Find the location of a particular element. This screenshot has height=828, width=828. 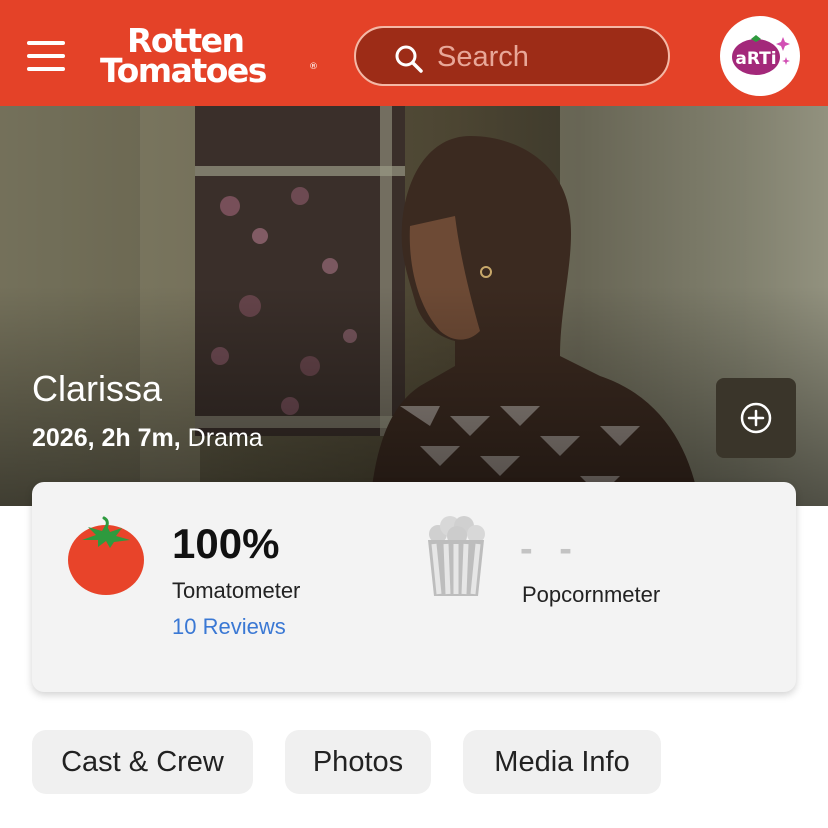

tomatometer-label: Tomatometer is located at coordinates (236, 590).